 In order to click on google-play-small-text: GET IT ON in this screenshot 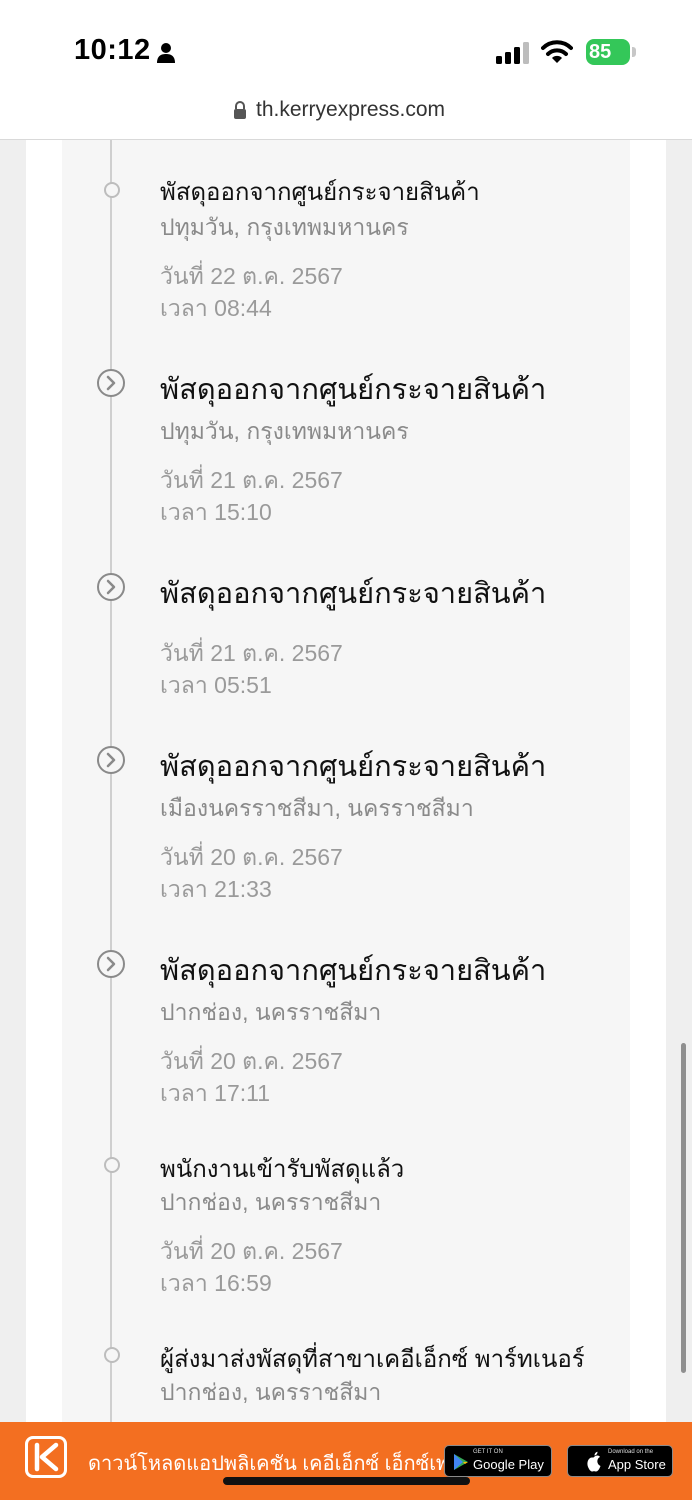, I will do `click(488, 1452)`.